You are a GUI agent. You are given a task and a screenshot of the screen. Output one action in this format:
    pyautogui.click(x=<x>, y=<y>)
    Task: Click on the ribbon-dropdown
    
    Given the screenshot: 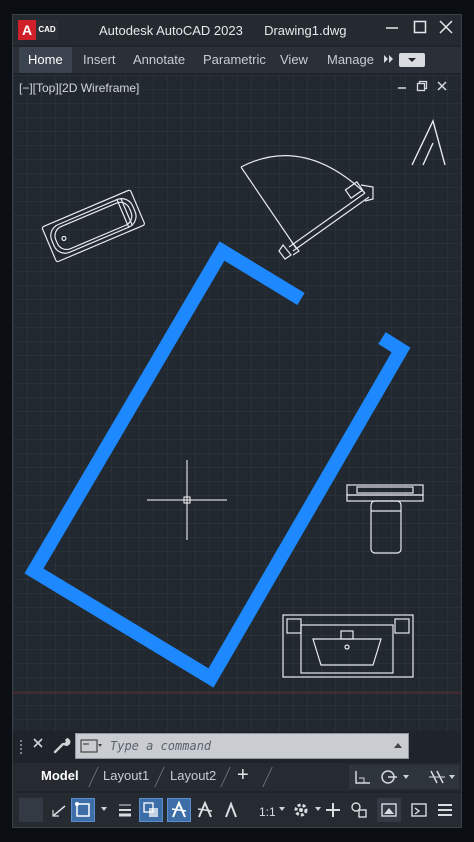 What is the action you would take?
    pyautogui.click(x=412, y=60)
    